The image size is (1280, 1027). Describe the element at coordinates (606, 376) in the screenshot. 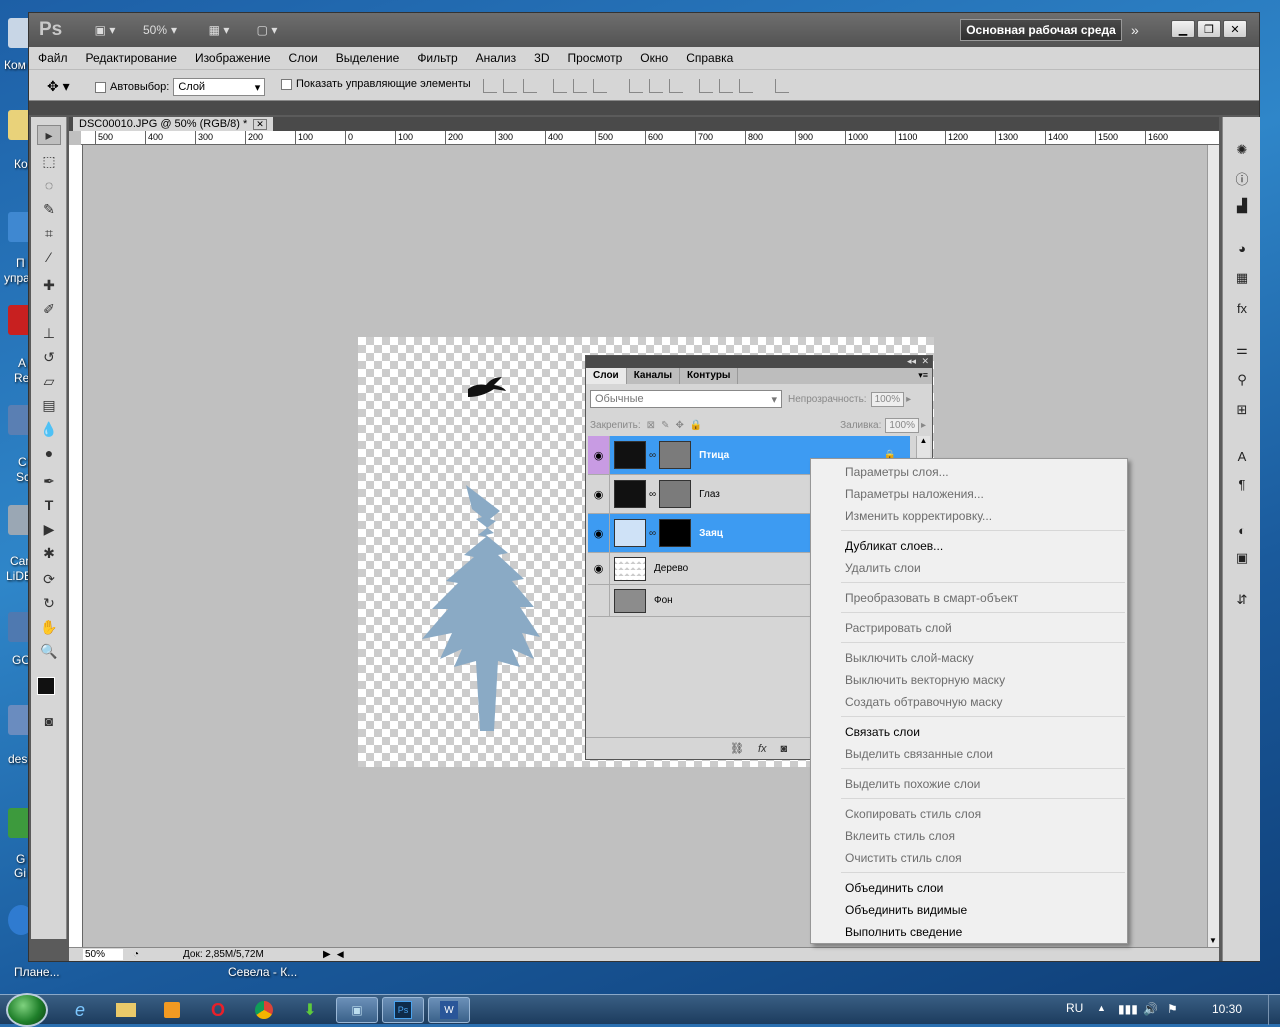

I see `tab-layers: Слои` at that location.